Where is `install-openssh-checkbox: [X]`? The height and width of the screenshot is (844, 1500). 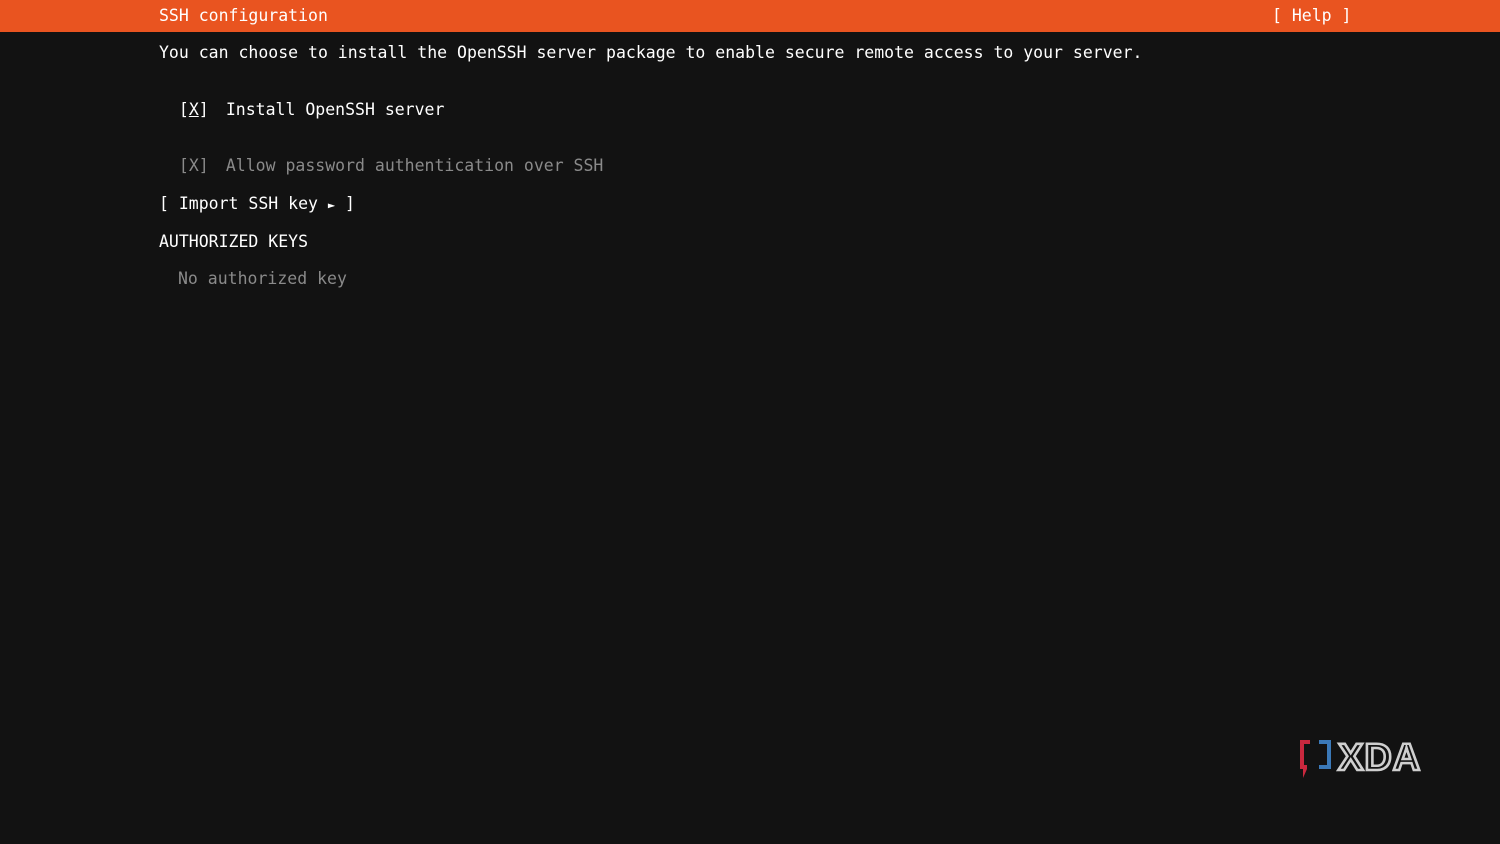
install-openssh-checkbox: [X] is located at coordinates (202, 109).